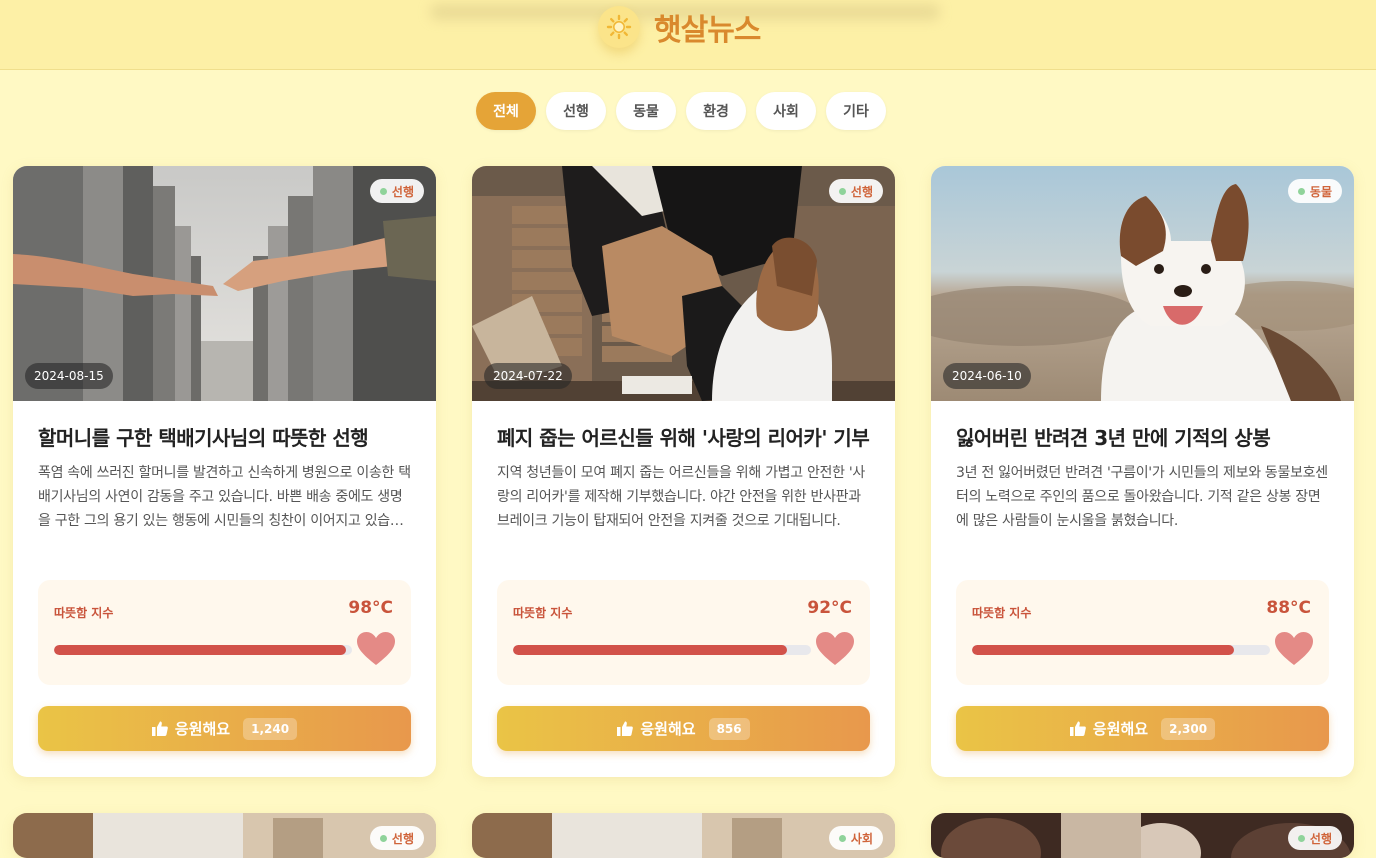 This screenshot has height=858, width=1376. What do you see at coordinates (1142, 438) in the screenshot?
I see `card-title: 잃어버린 반려견 3년 만에 기적의 상봉` at bounding box center [1142, 438].